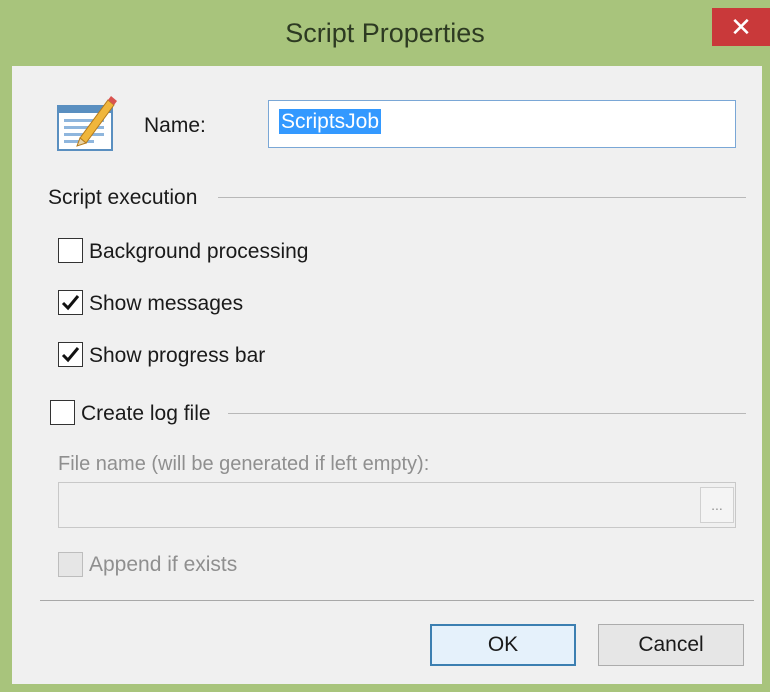 The image size is (770, 692). I want to click on append-if-exists-label: Append if exists, so click(163, 565).